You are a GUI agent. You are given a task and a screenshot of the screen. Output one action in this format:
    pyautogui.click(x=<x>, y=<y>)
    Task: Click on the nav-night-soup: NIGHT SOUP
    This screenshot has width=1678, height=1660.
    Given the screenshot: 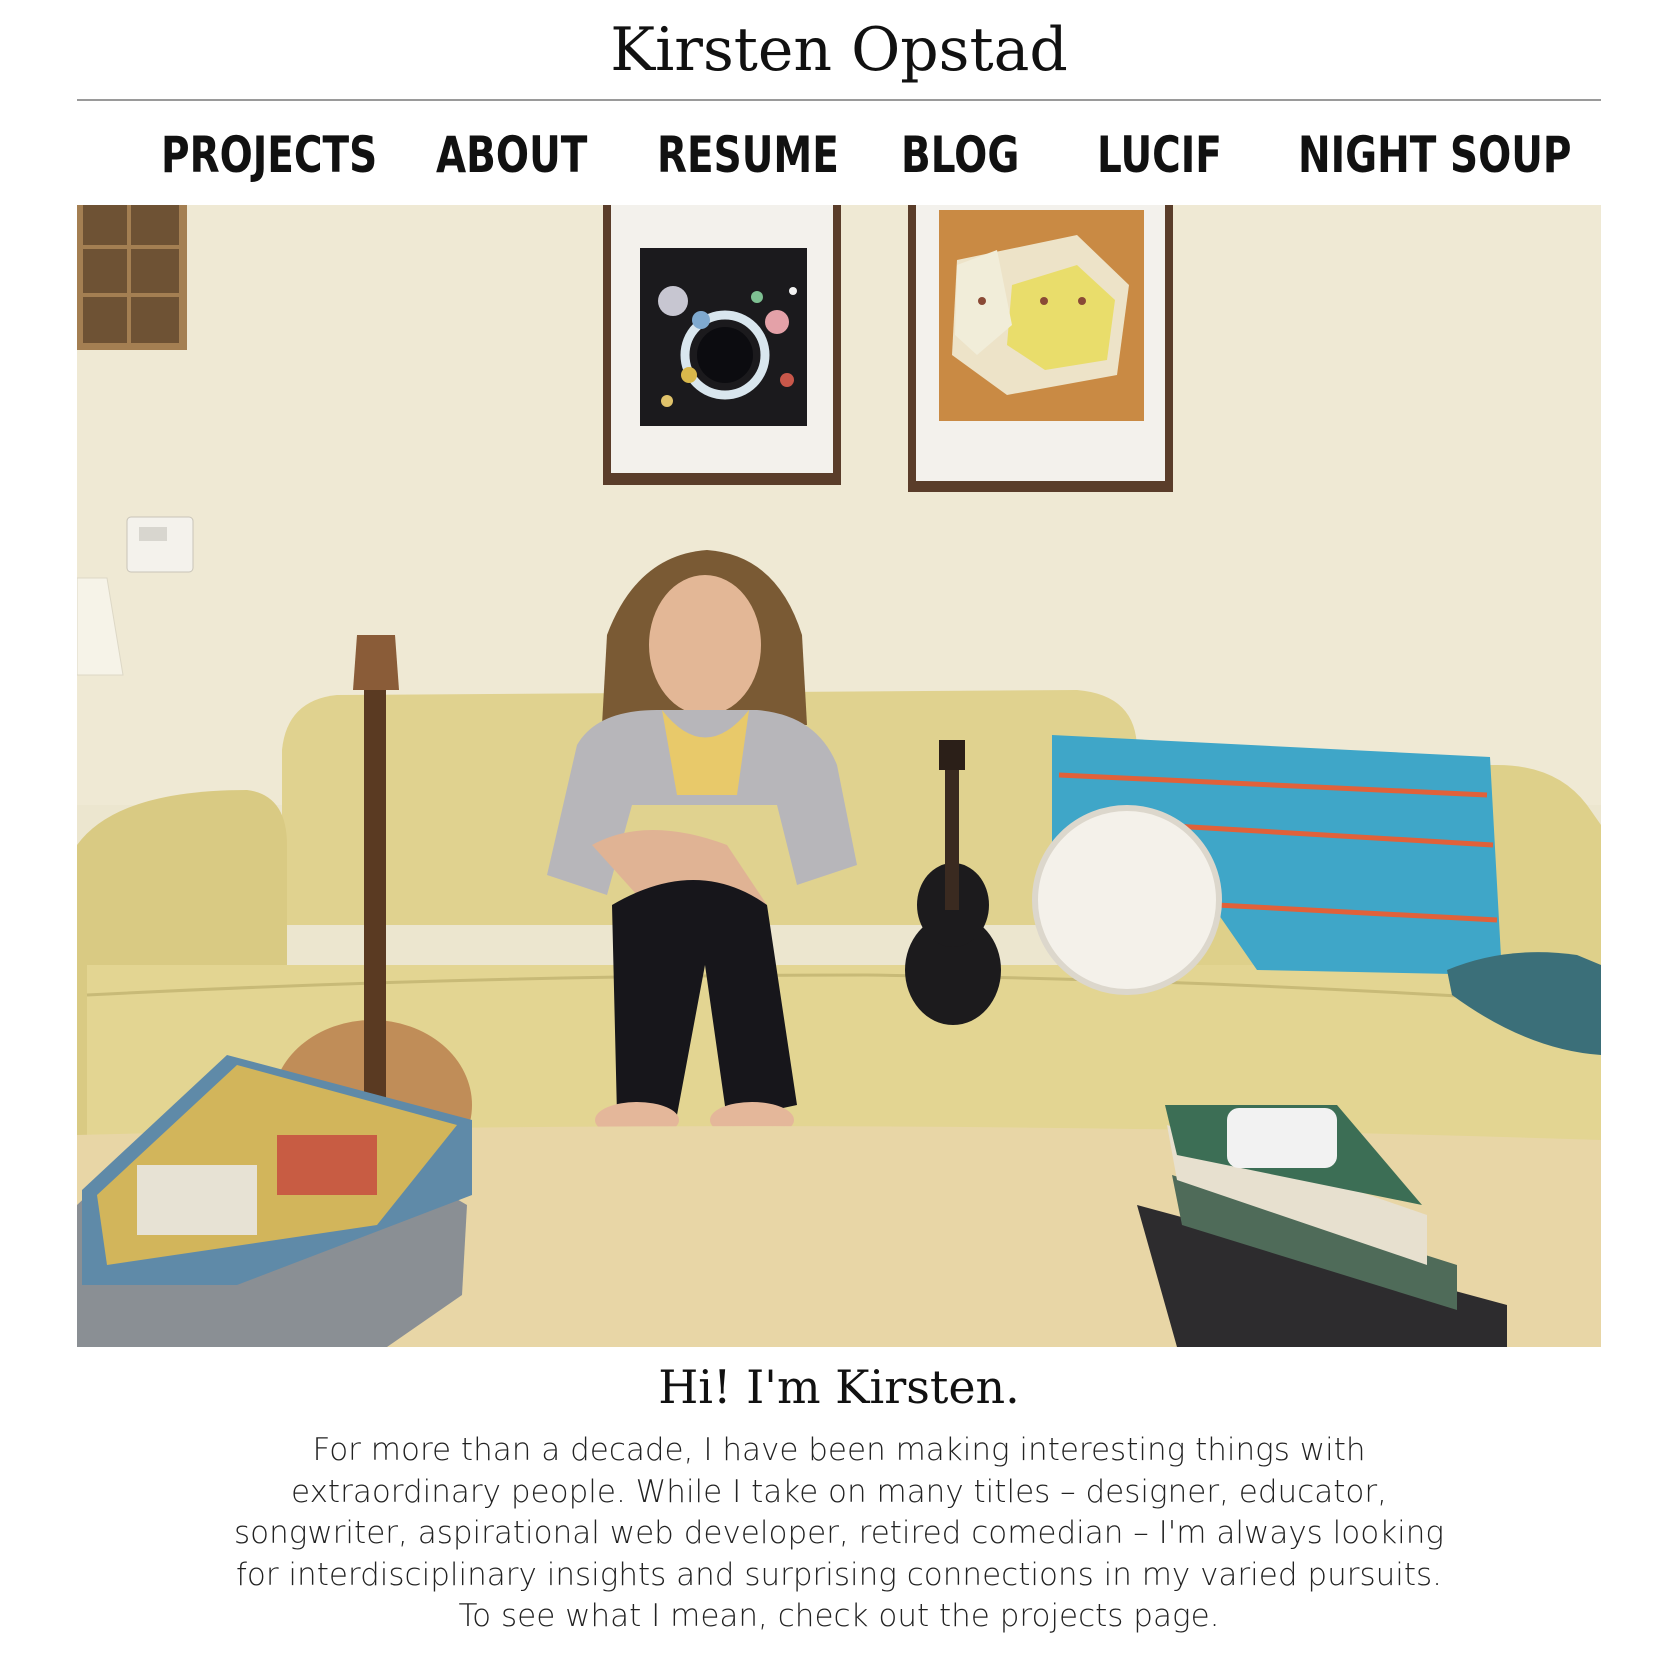 What is the action you would take?
    pyautogui.click(x=1434, y=155)
    